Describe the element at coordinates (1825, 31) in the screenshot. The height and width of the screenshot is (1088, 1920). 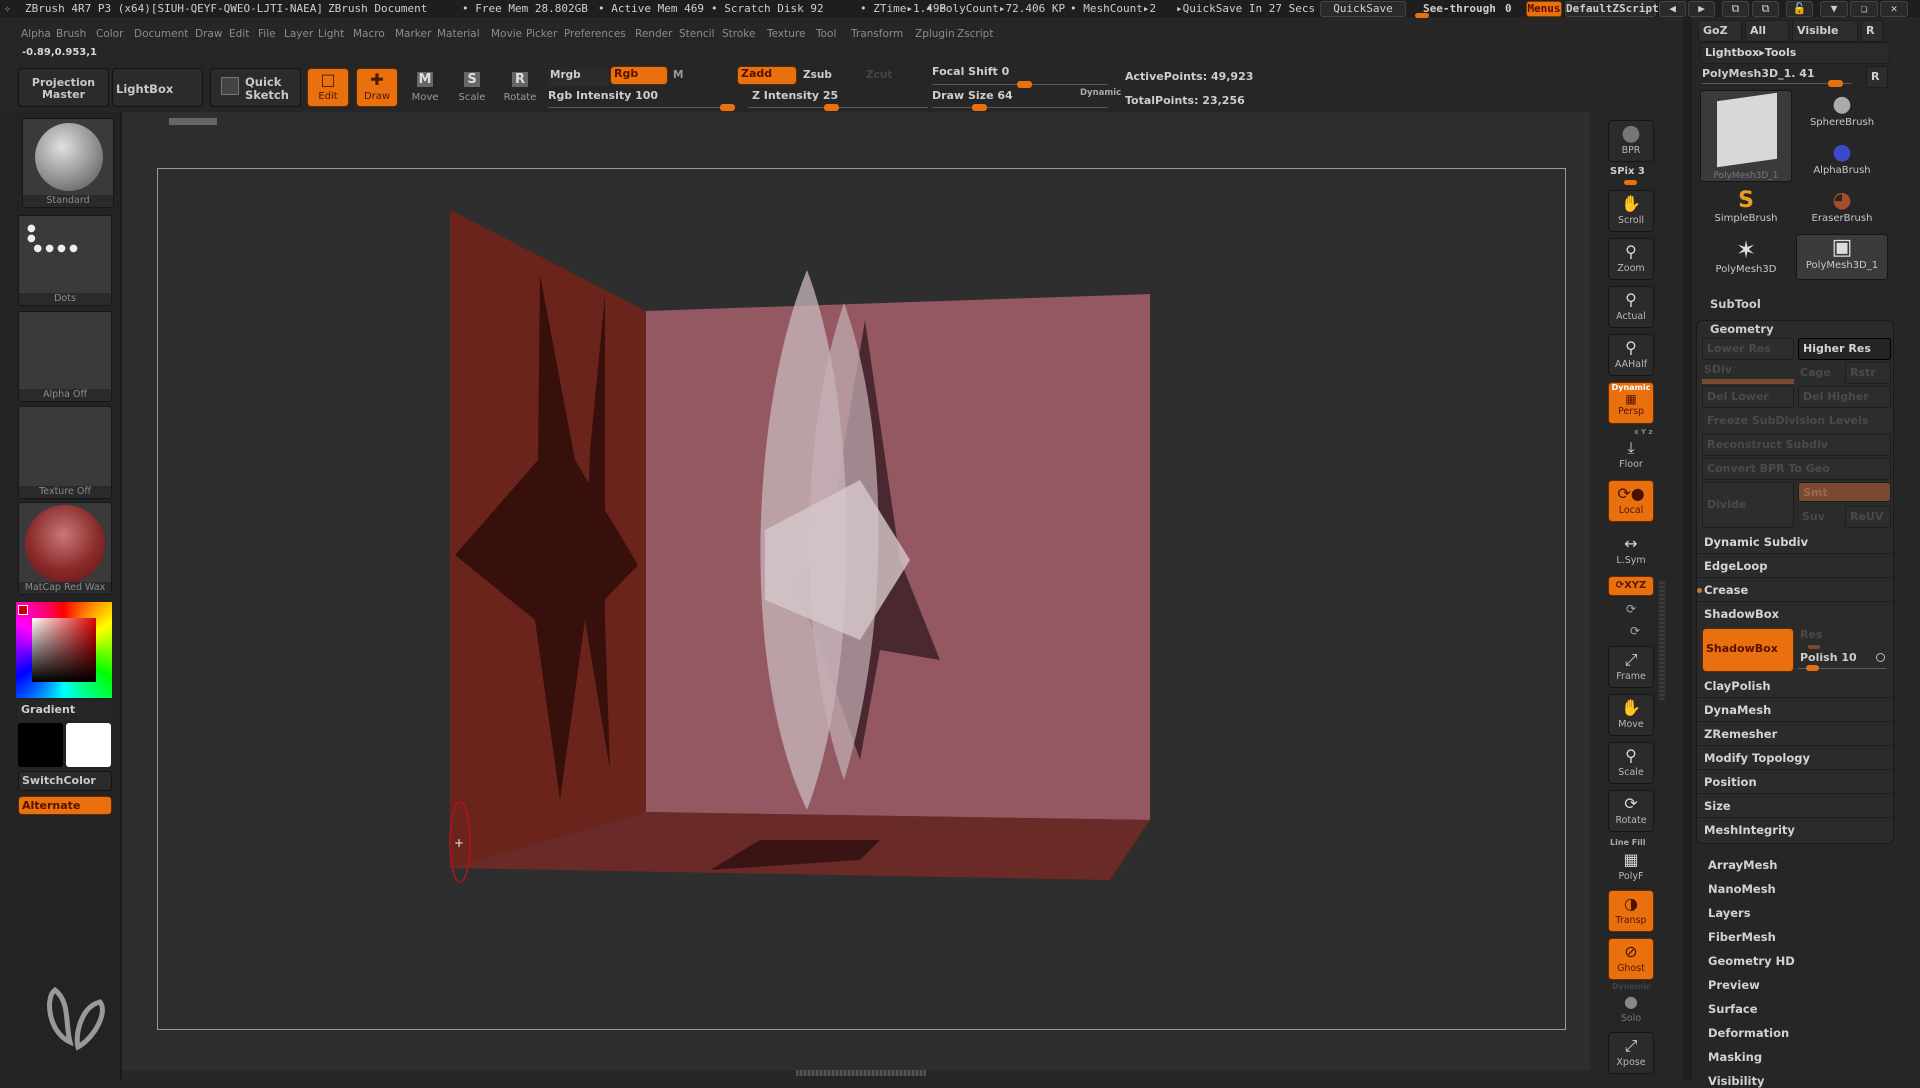
I see `visible-button: Visible` at that location.